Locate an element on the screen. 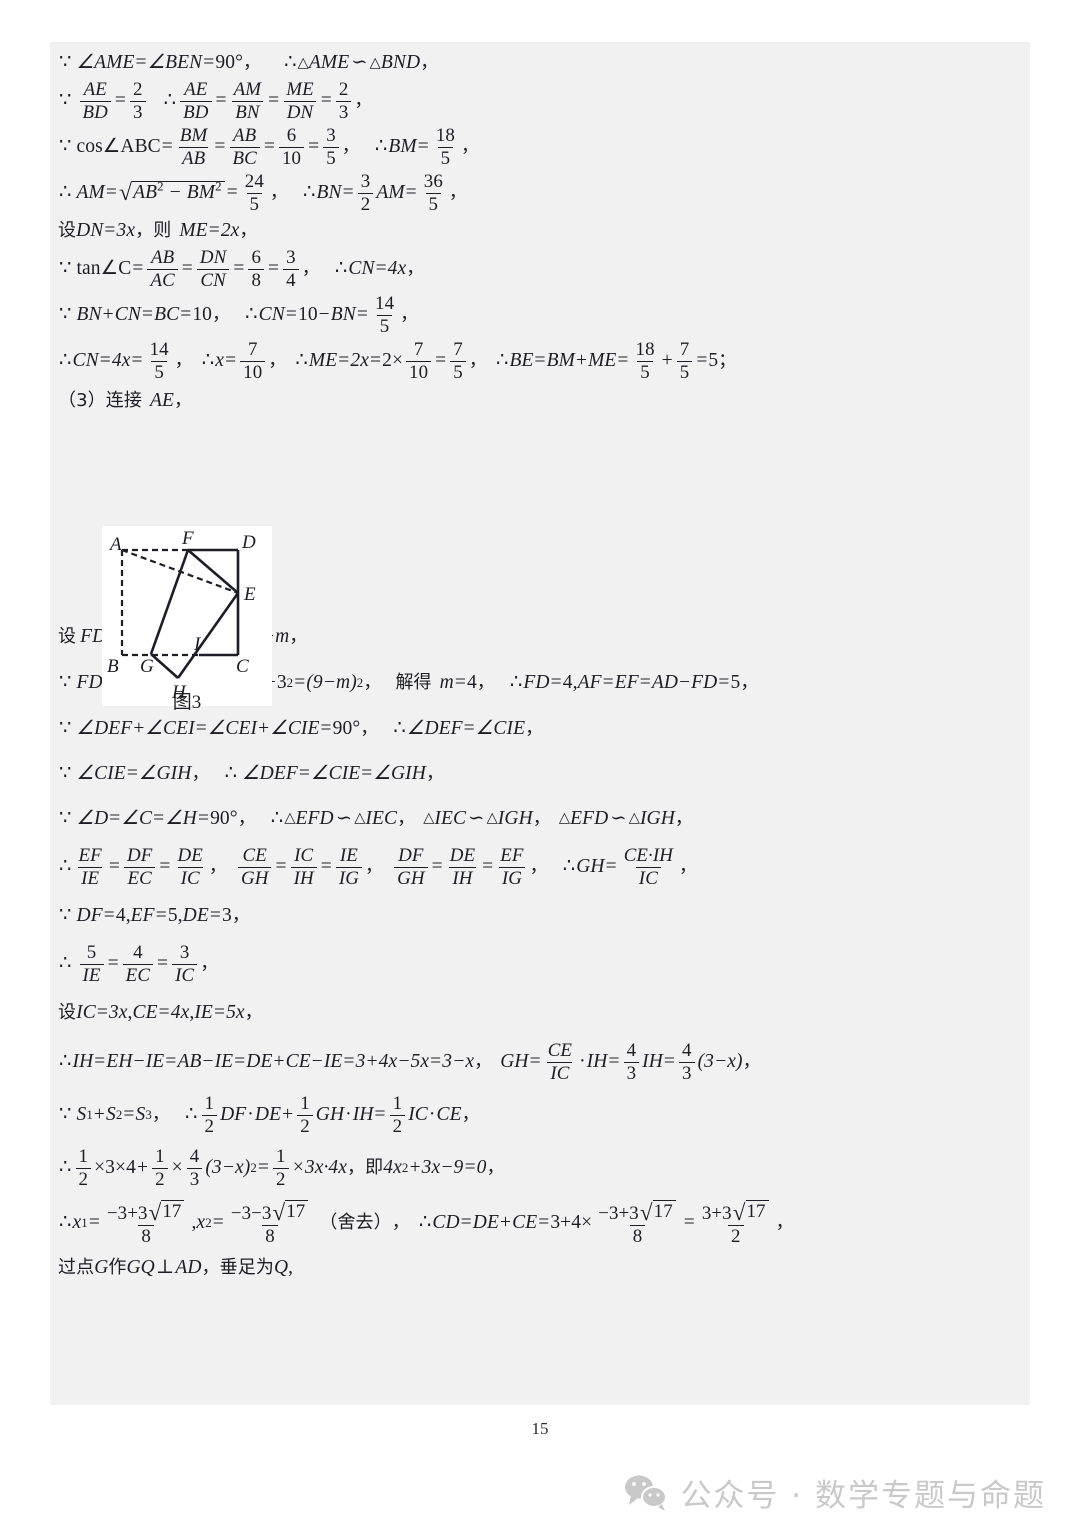 This screenshot has width=1080, height=1527. segment-ih-2: IH is located at coordinates (597, 1062).